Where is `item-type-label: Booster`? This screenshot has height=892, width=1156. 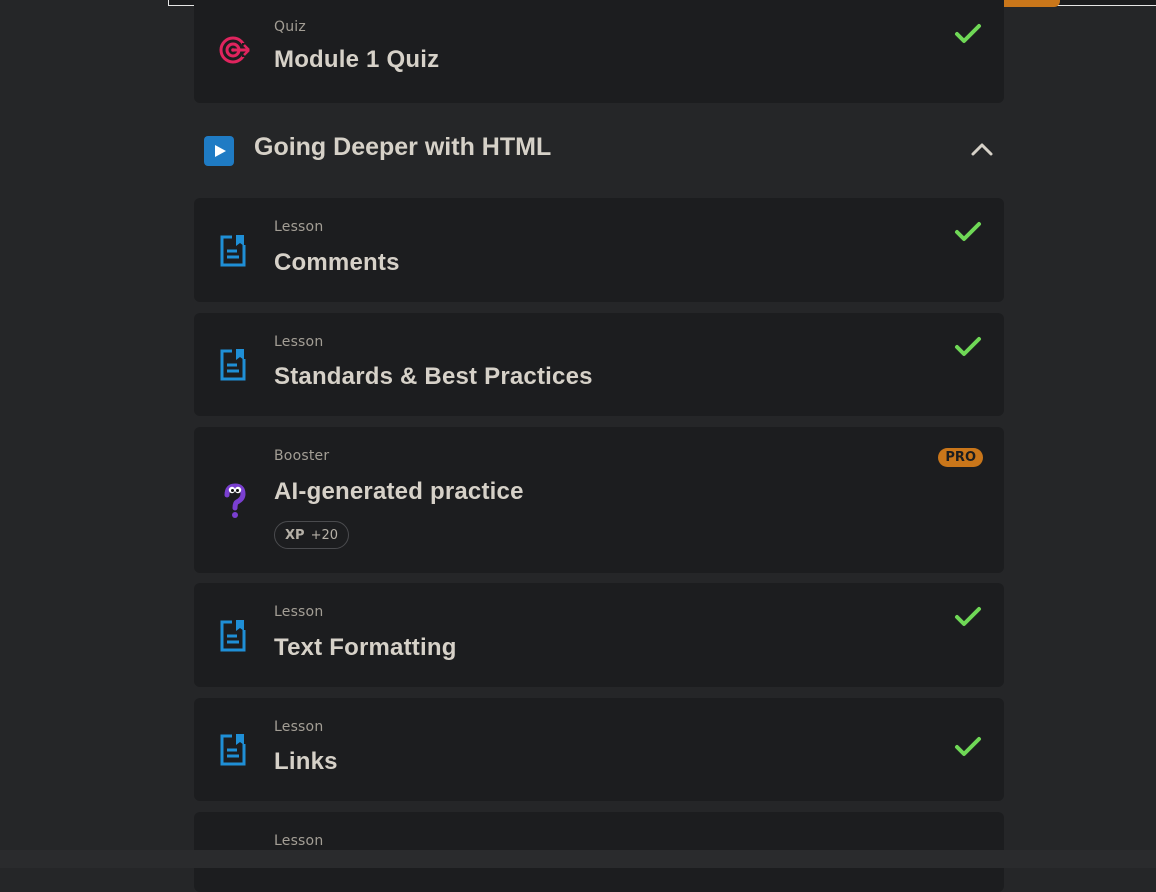
item-type-label: Booster is located at coordinates (302, 456).